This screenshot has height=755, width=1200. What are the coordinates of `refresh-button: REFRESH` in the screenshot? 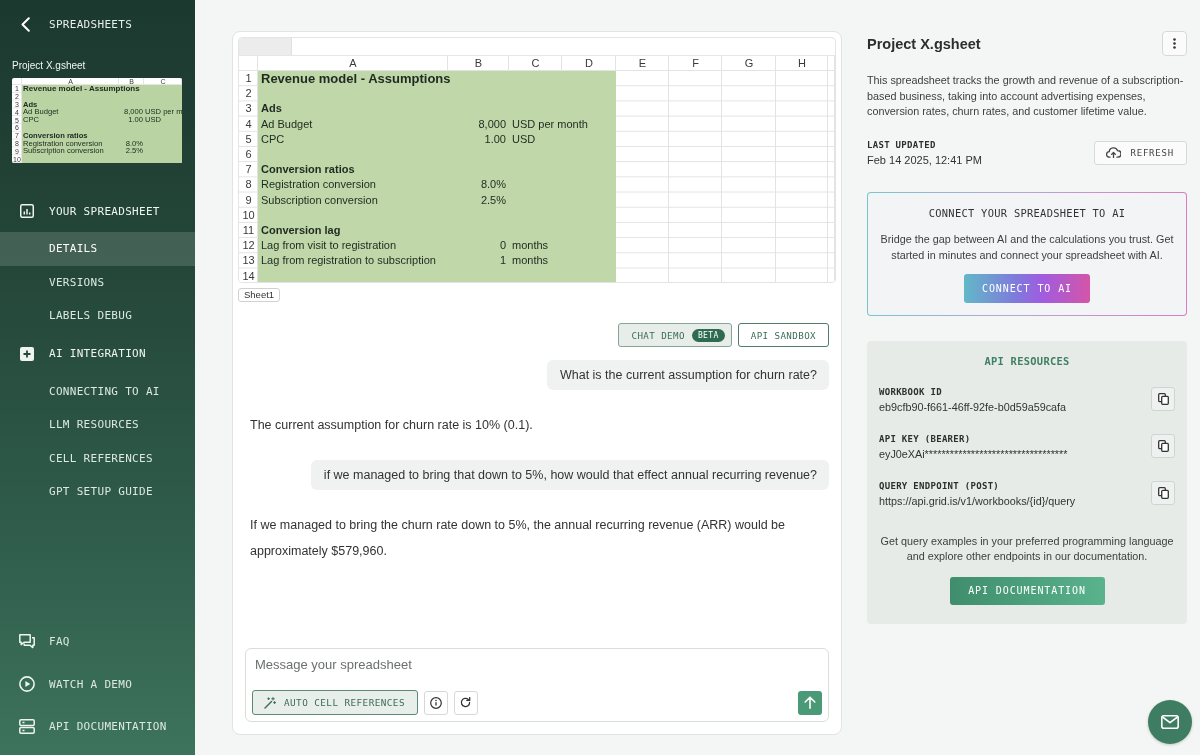 It's located at (1140, 152).